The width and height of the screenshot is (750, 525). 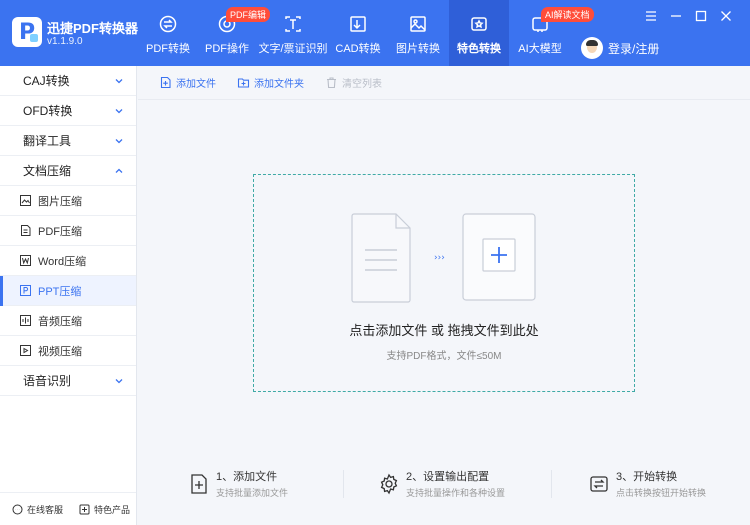 I want to click on nav-text-recognition: 文字/票证识别, so click(x=293, y=33).